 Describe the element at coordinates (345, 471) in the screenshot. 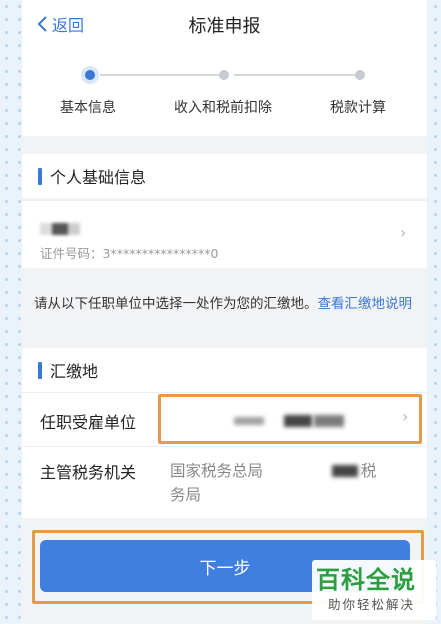

I see `redacted-tax-office-blob` at that location.